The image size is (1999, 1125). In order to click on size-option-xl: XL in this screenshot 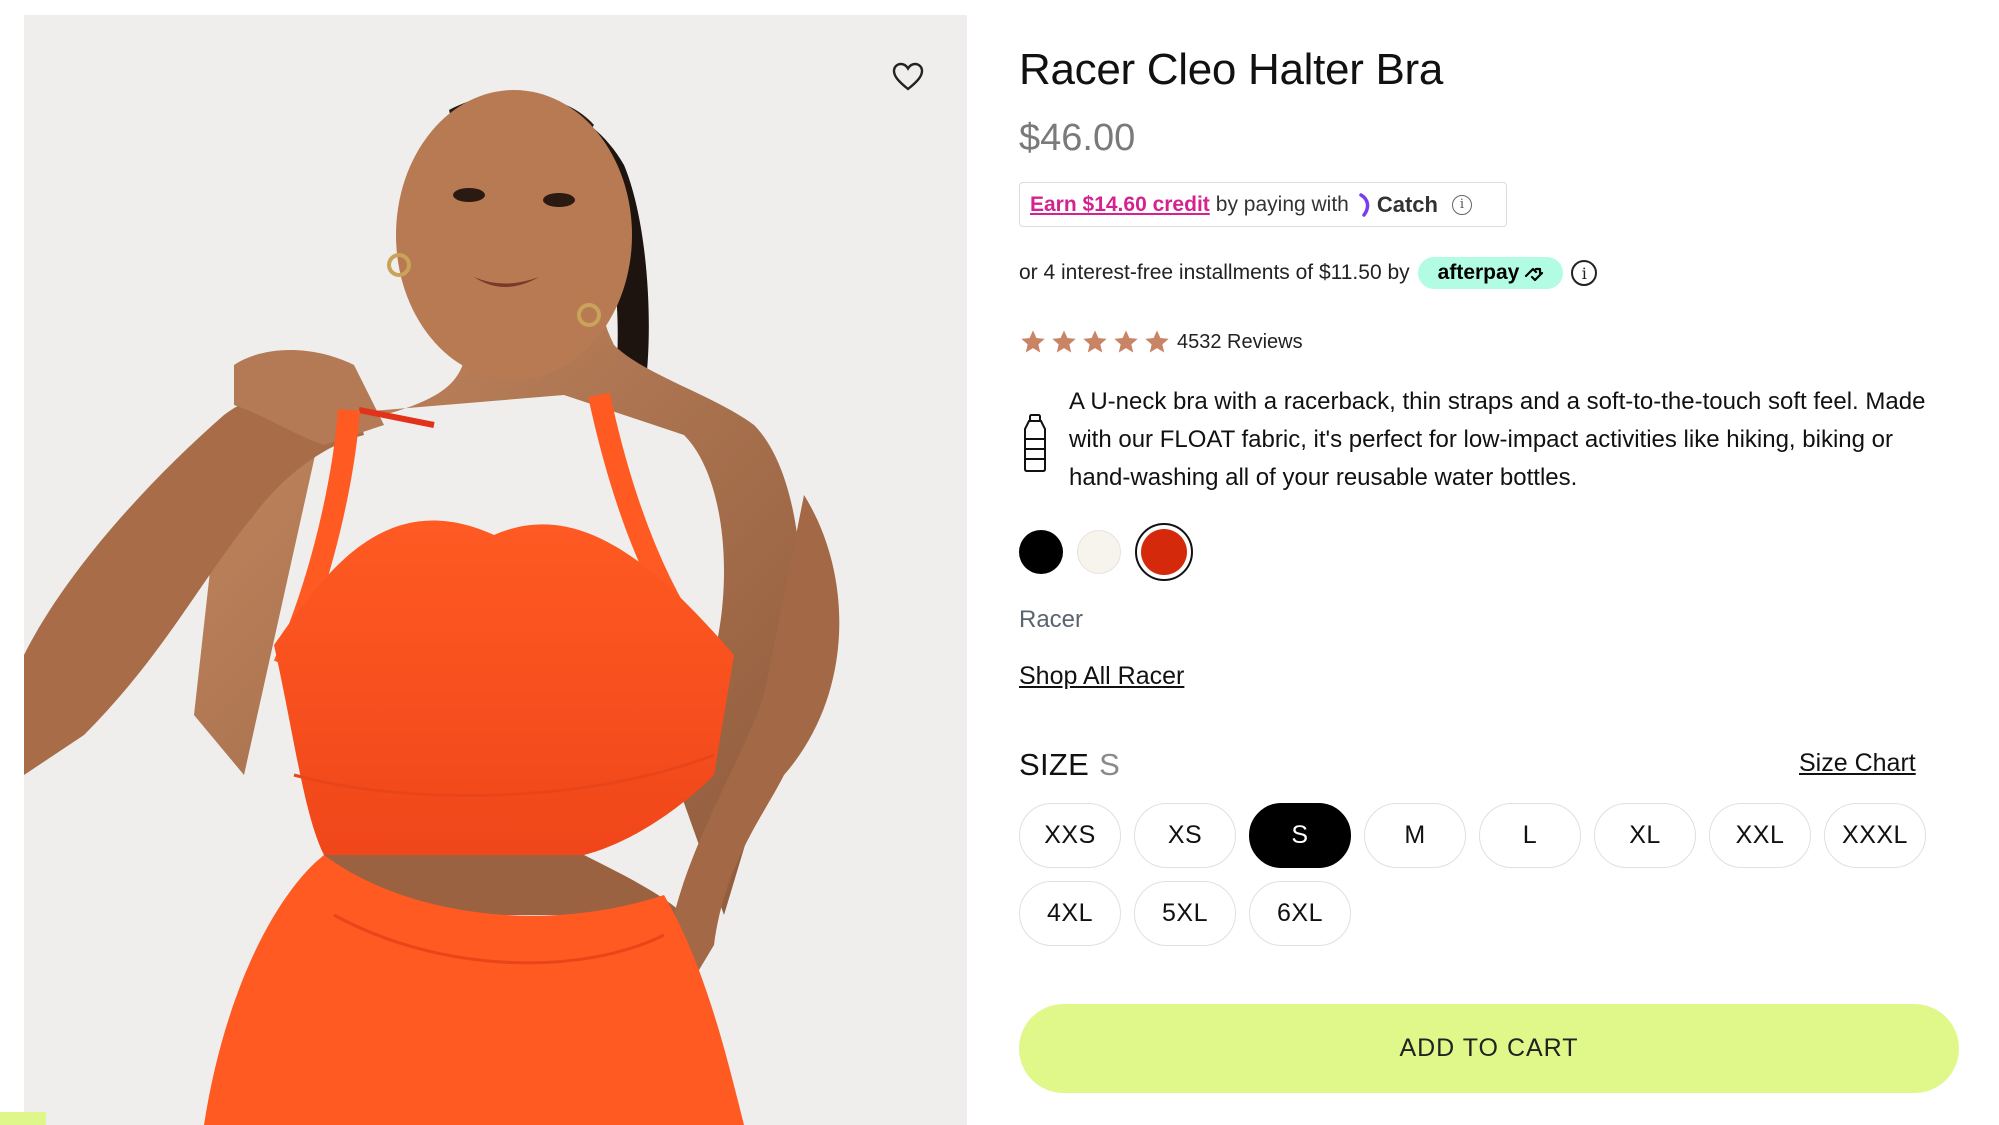, I will do `click(1645, 835)`.